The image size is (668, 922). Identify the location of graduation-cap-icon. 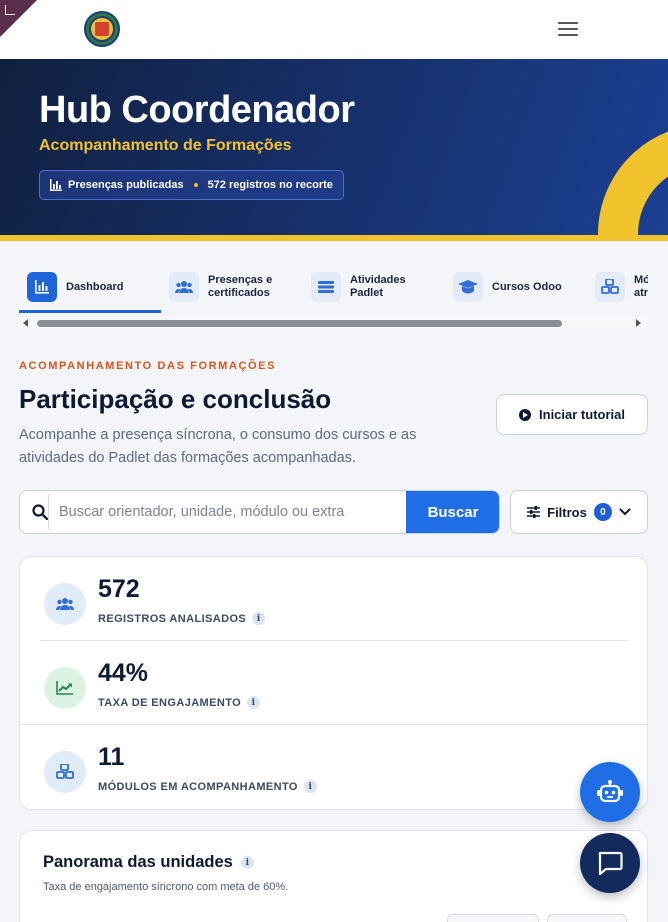
(468, 287).